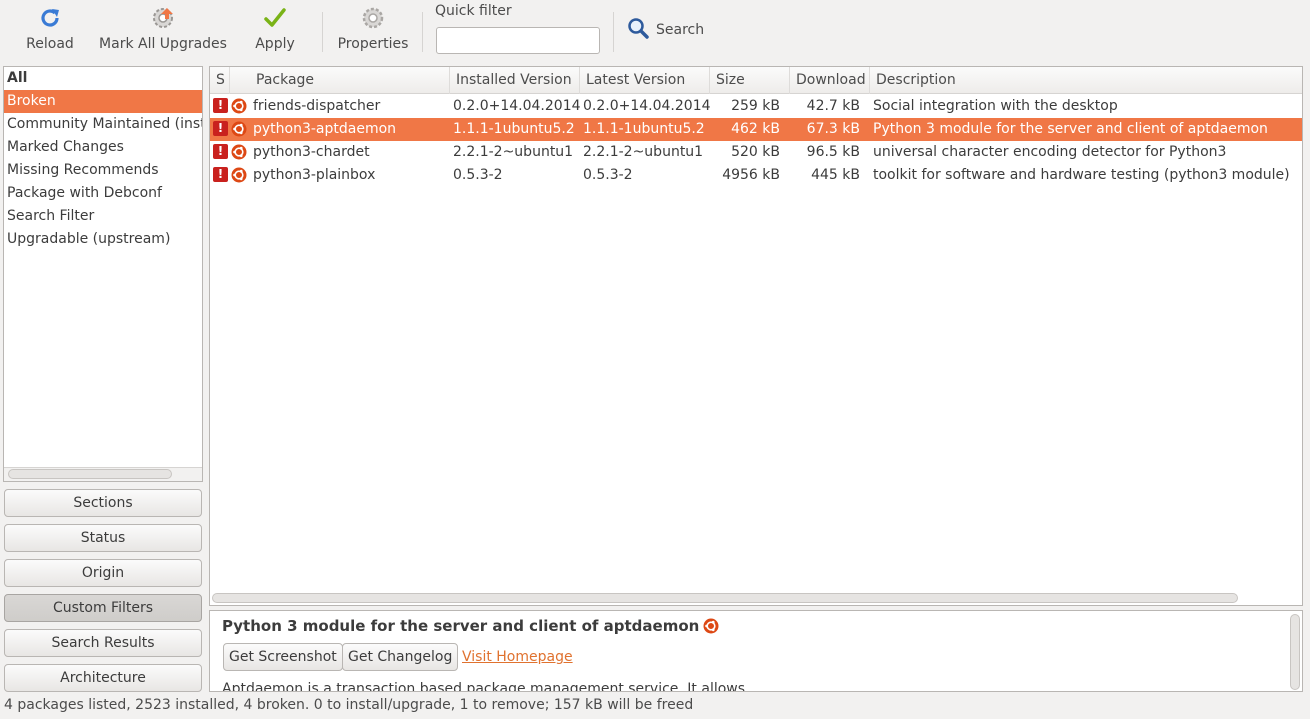 The width and height of the screenshot is (1310, 719). What do you see at coordinates (518, 40) in the screenshot?
I see `quick-filter-input` at bounding box center [518, 40].